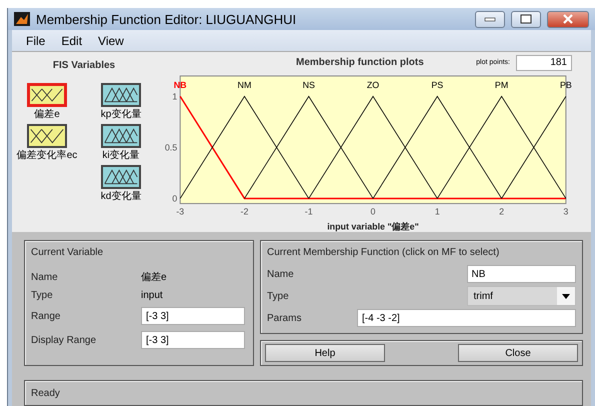  What do you see at coordinates (121, 196) in the screenshot?
I see `variable-label: kd变化量` at bounding box center [121, 196].